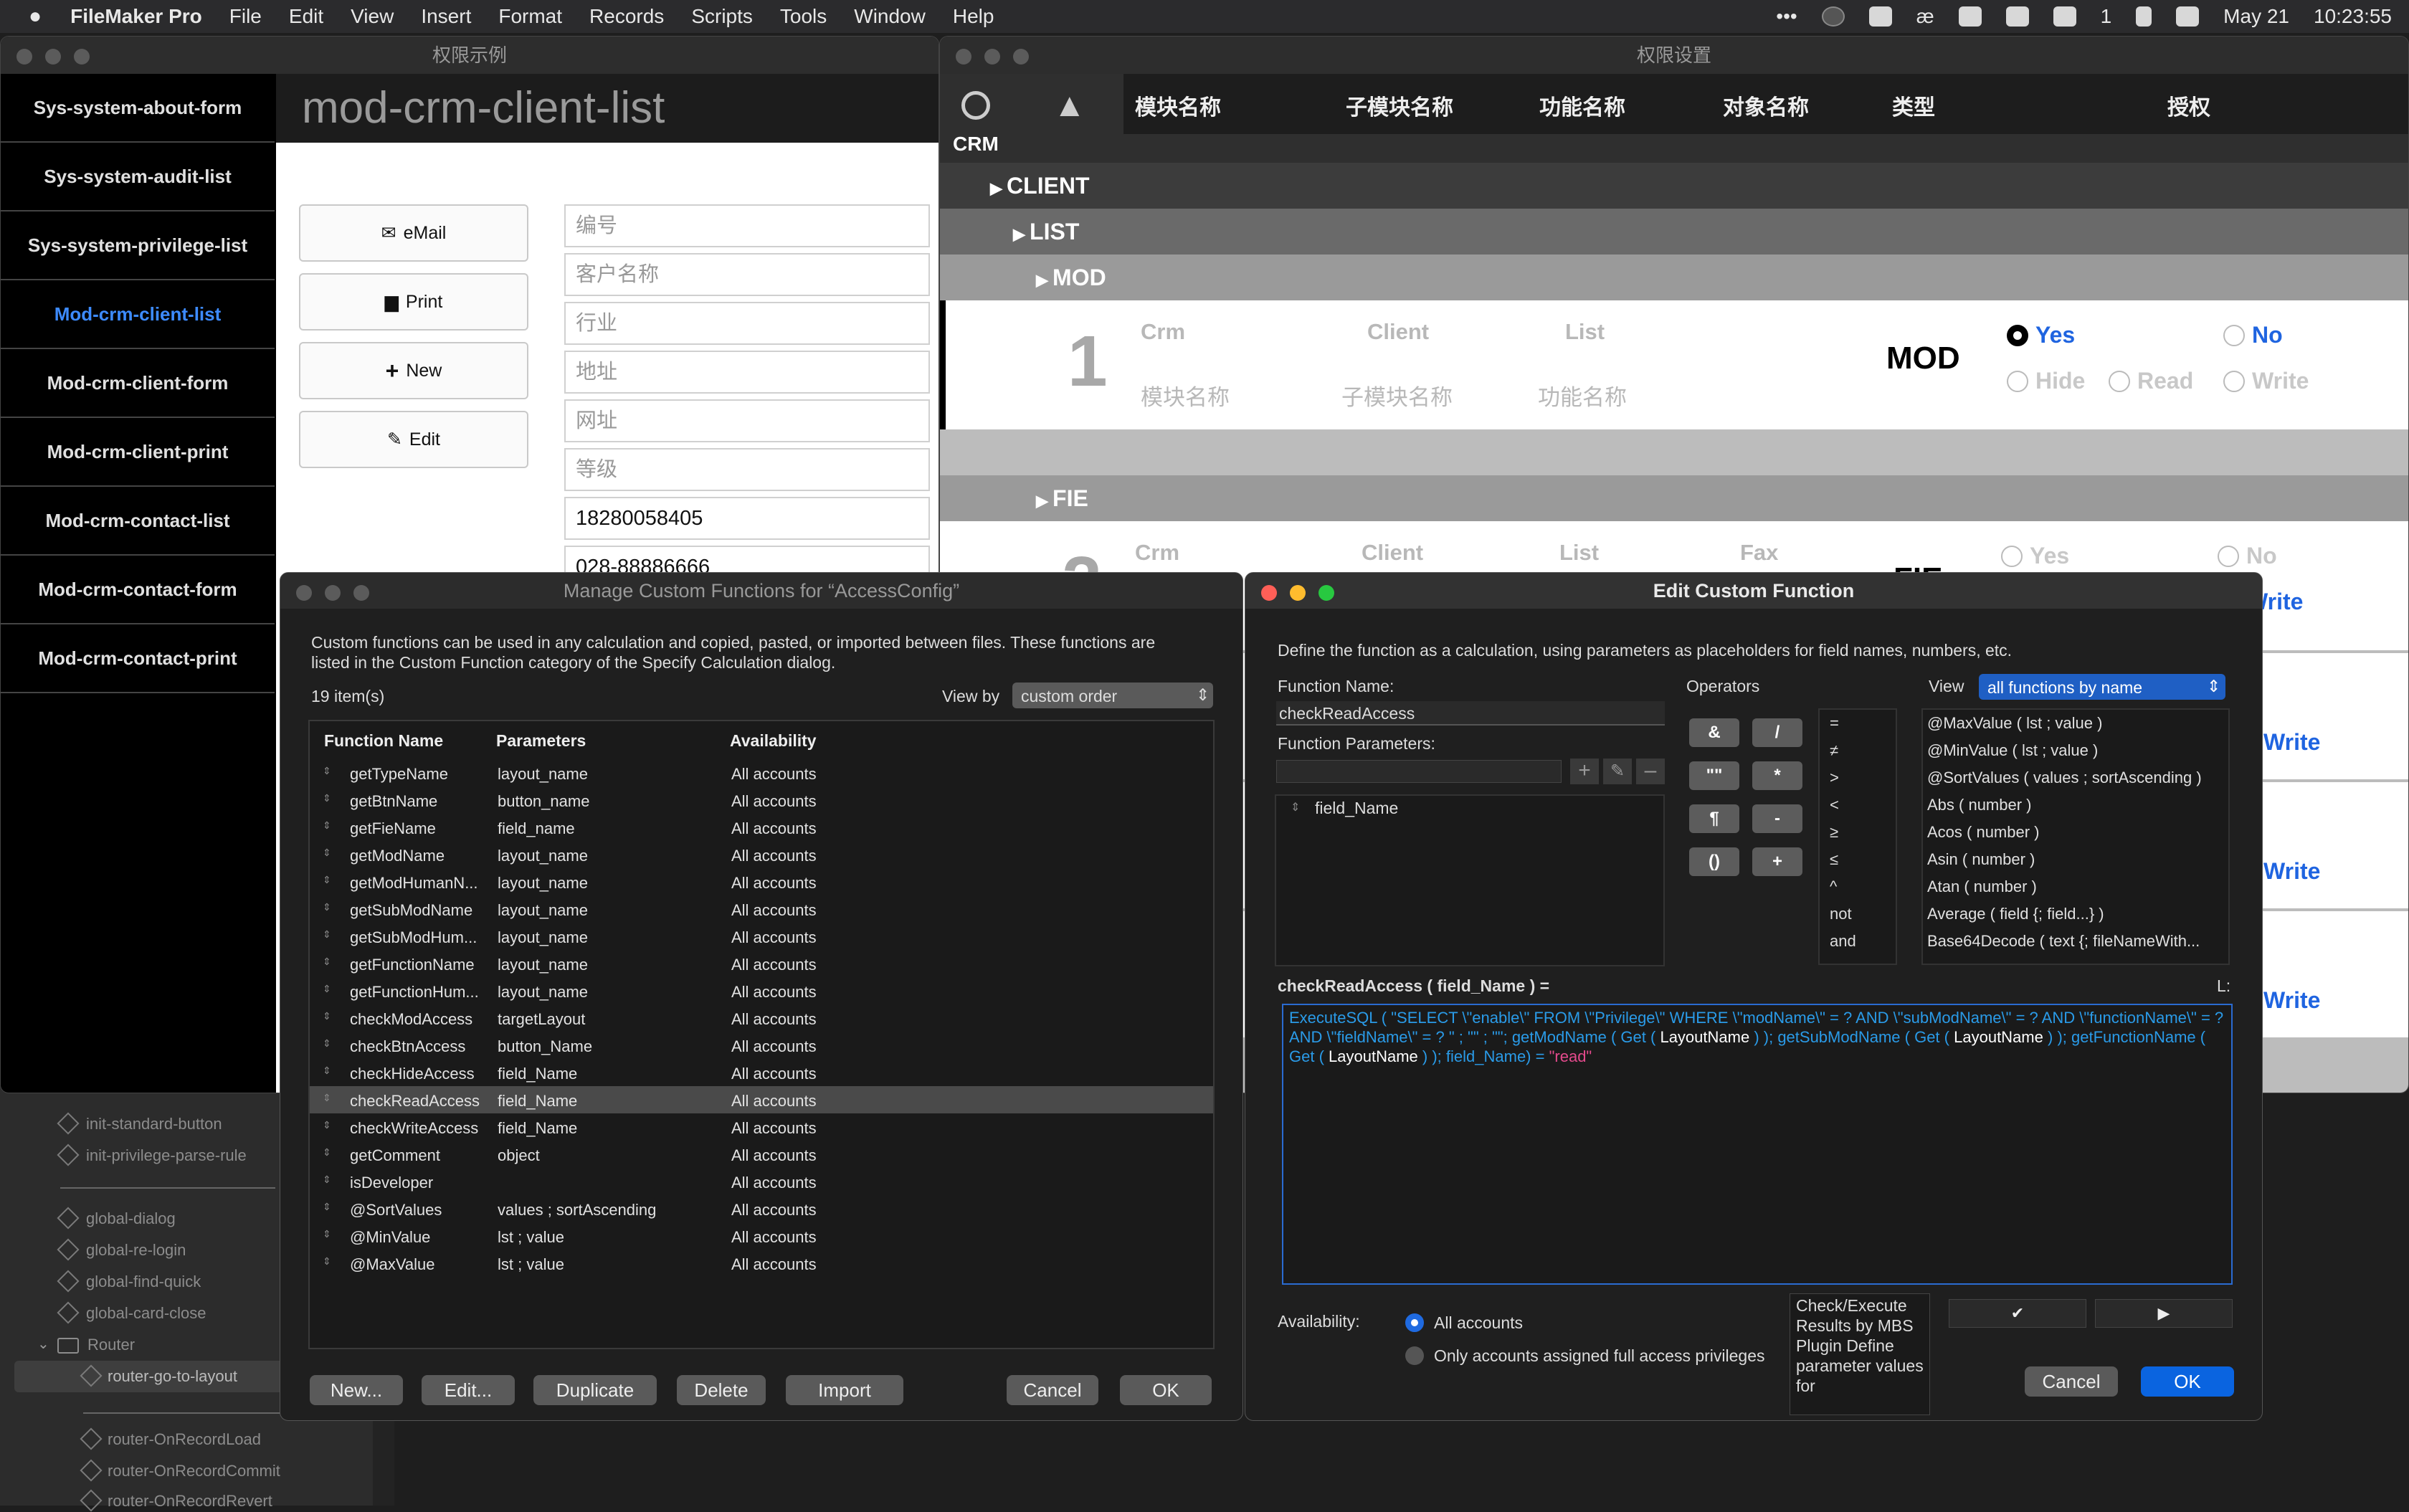  Describe the element at coordinates (762, 881) in the screenshot. I see `function-row: ⇕ getModHumanN... layout_name All accounts` at that location.